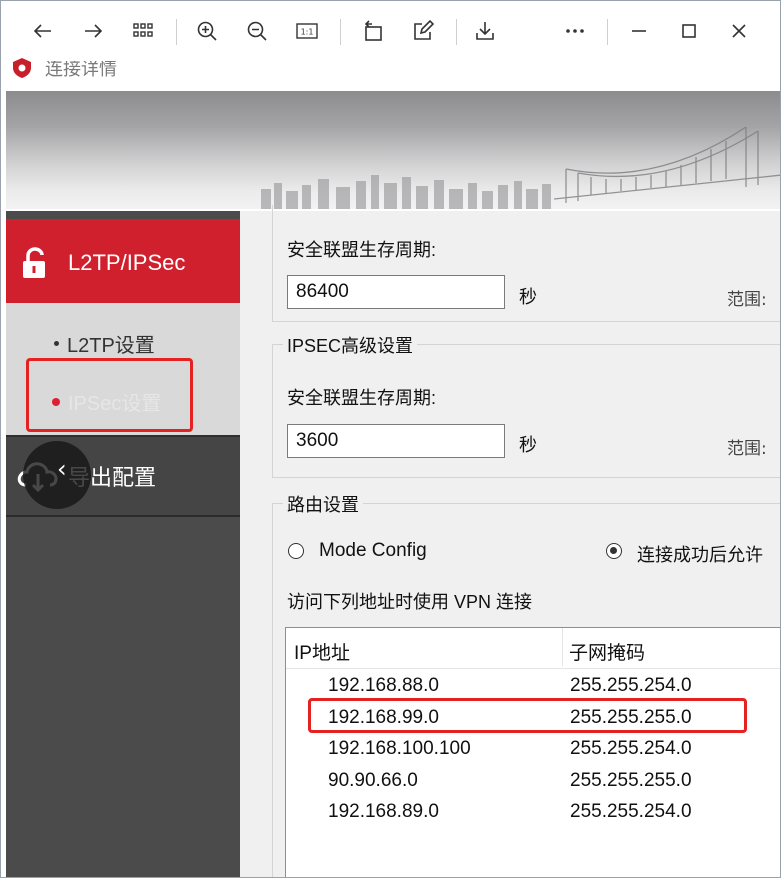 The image size is (781, 878). What do you see at coordinates (362, 398) in the screenshot?
I see `ipsec-sa-lifetime-label: 安全联盟生存周期:` at bounding box center [362, 398].